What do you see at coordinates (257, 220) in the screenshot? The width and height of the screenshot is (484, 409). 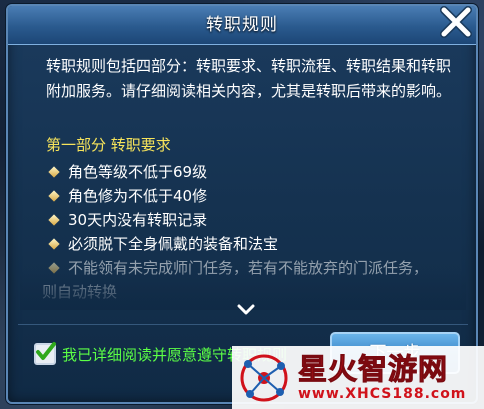 I see `rule-item: 30天内没有转职记录` at bounding box center [257, 220].